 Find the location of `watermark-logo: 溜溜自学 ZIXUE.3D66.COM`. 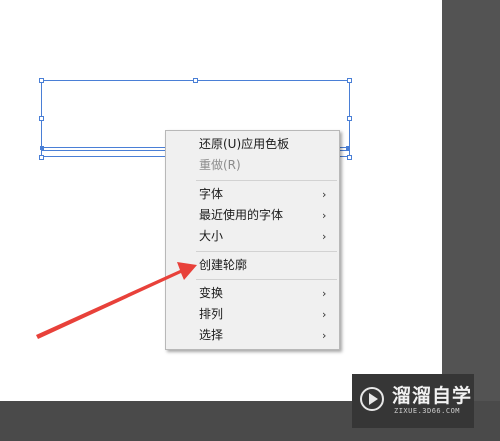

watermark-logo: 溜溜自学 ZIXUE.3D66.COM is located at coordinates (413, 401).